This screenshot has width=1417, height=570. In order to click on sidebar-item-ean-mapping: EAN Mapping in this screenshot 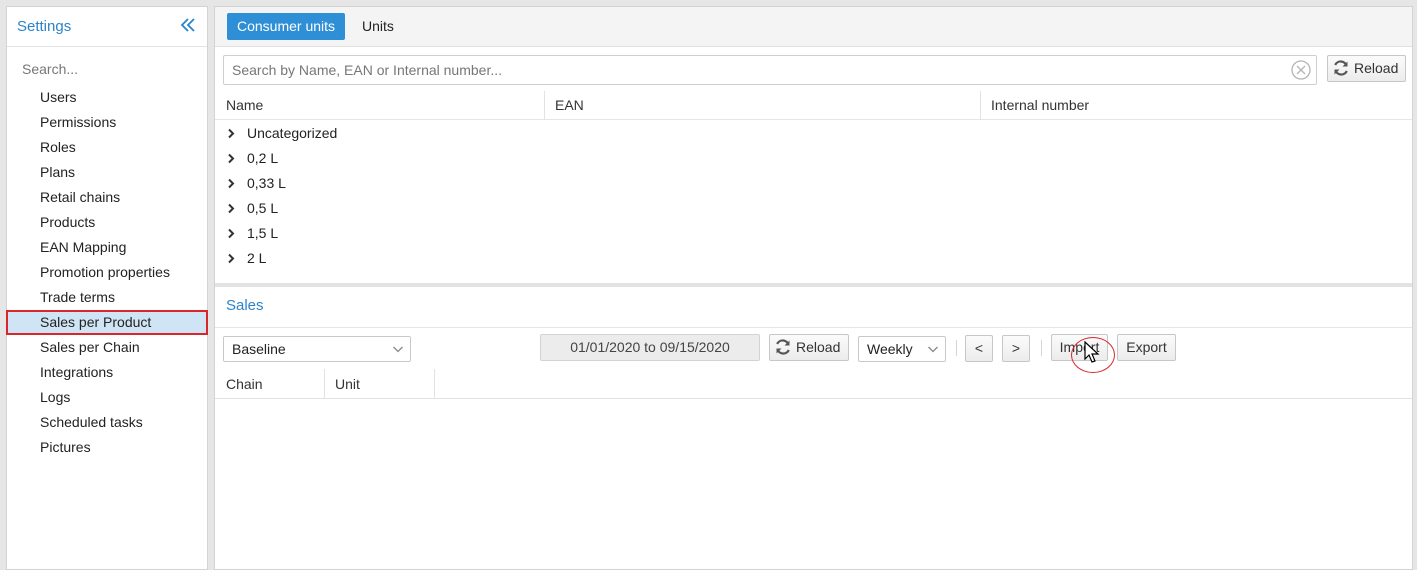, I will do `click(107, 247)`.